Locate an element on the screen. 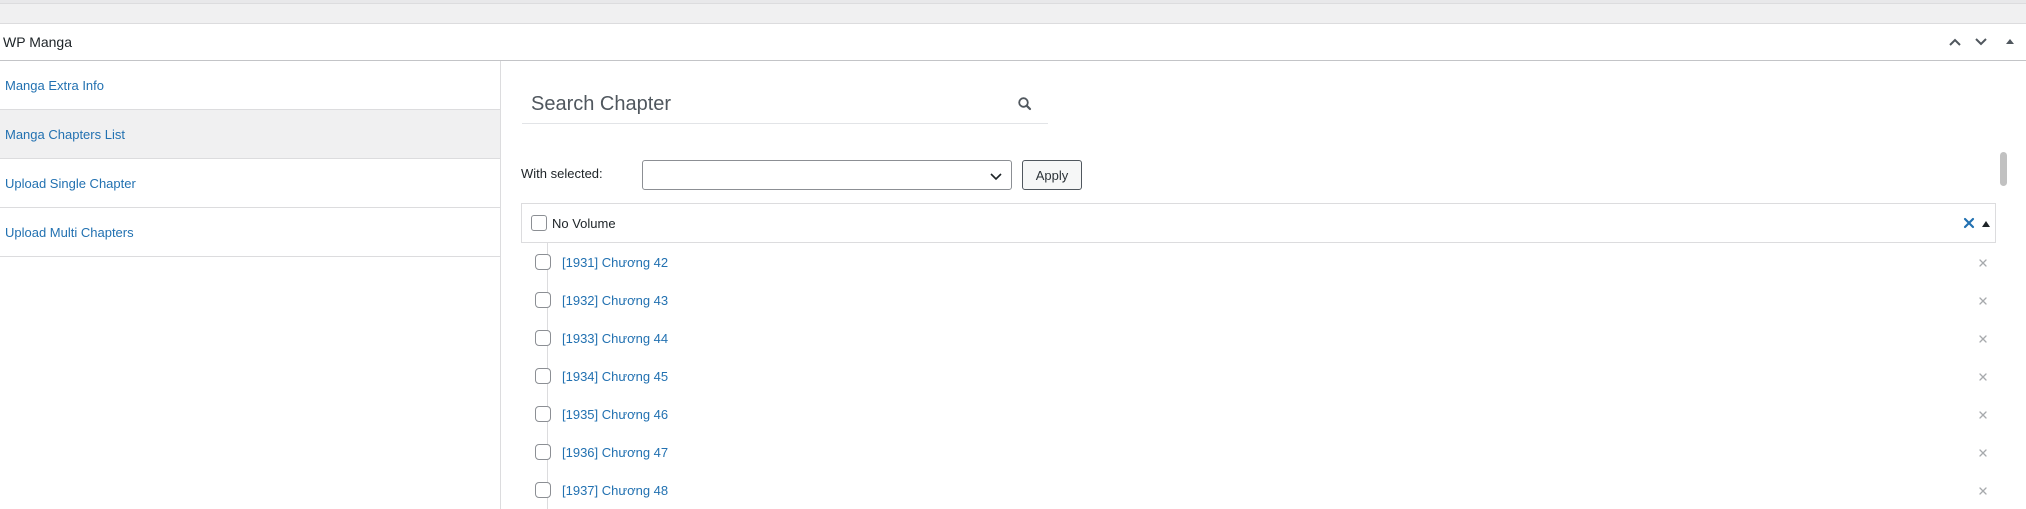 Image resolution: width=2026 pixels, height=509 pixels. sidebar-item-upload-single-chapter: Upload Single Chapter is located at coordinates (250, 183).